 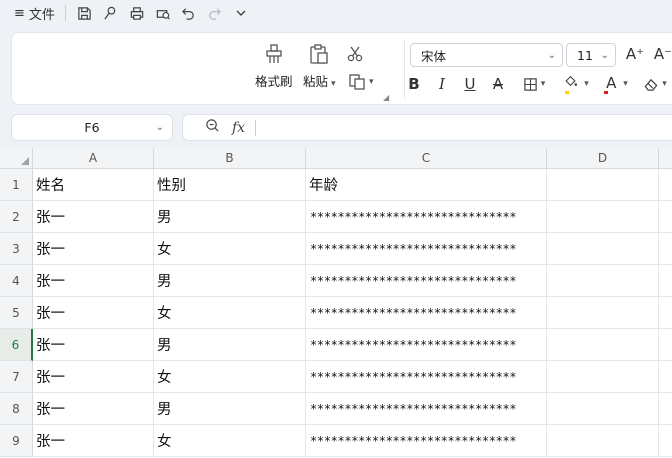 What do you see at coordinates (665, 158) in the screenshot?
I see `column-header` at bounding box center [665, 158].